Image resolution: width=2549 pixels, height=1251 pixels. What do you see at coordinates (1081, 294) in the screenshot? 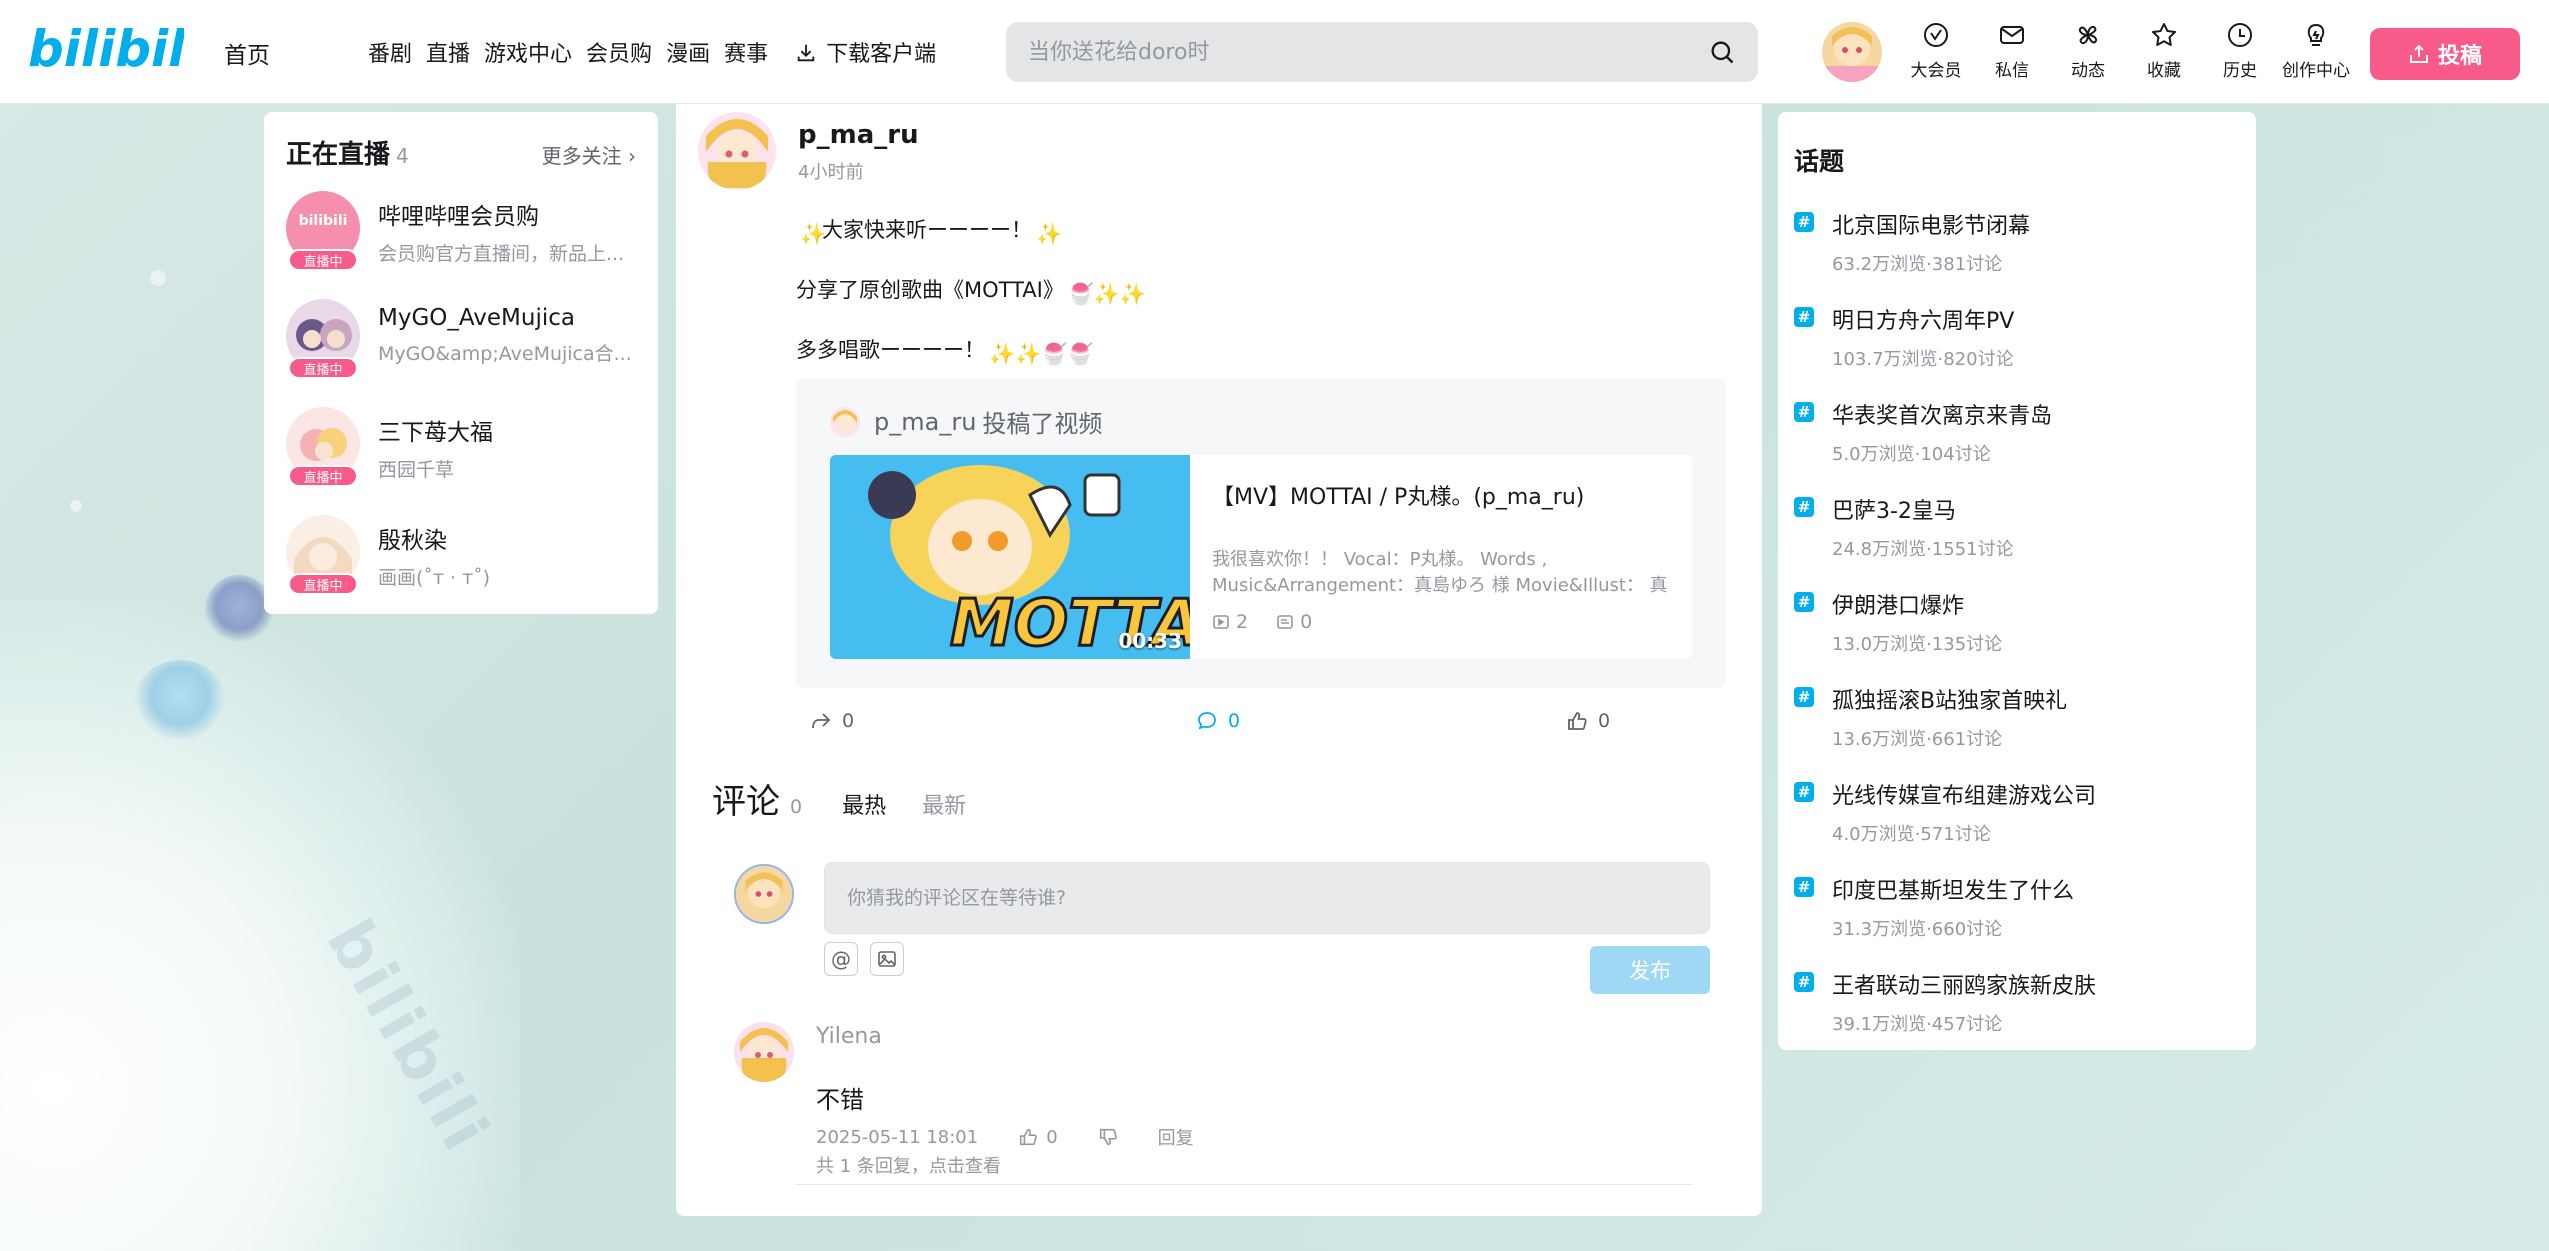
I see `dessert-icon: 🍧` at bounding box center [1081, 294].